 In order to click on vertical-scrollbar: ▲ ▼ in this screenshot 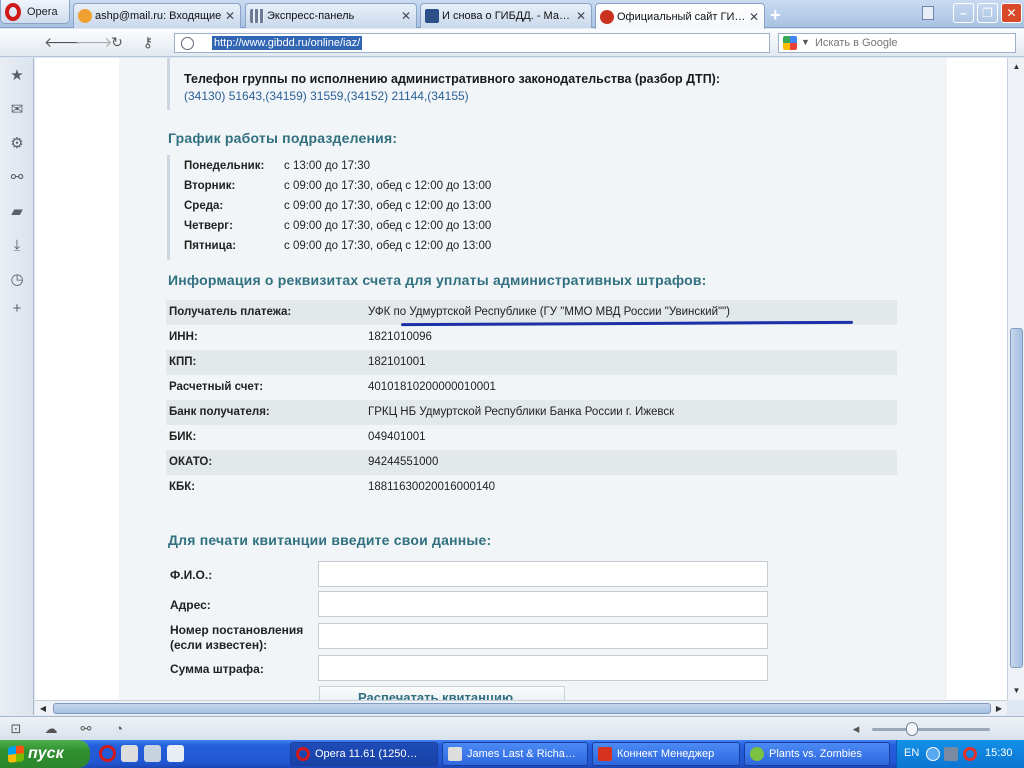, I will do `click(1015, 379)`.